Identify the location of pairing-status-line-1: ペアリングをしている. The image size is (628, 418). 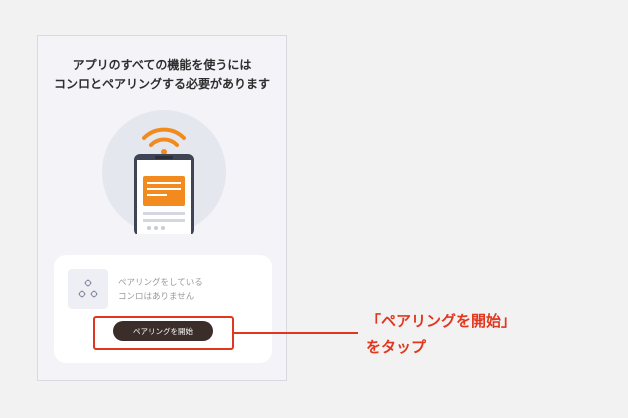
(160, 283).